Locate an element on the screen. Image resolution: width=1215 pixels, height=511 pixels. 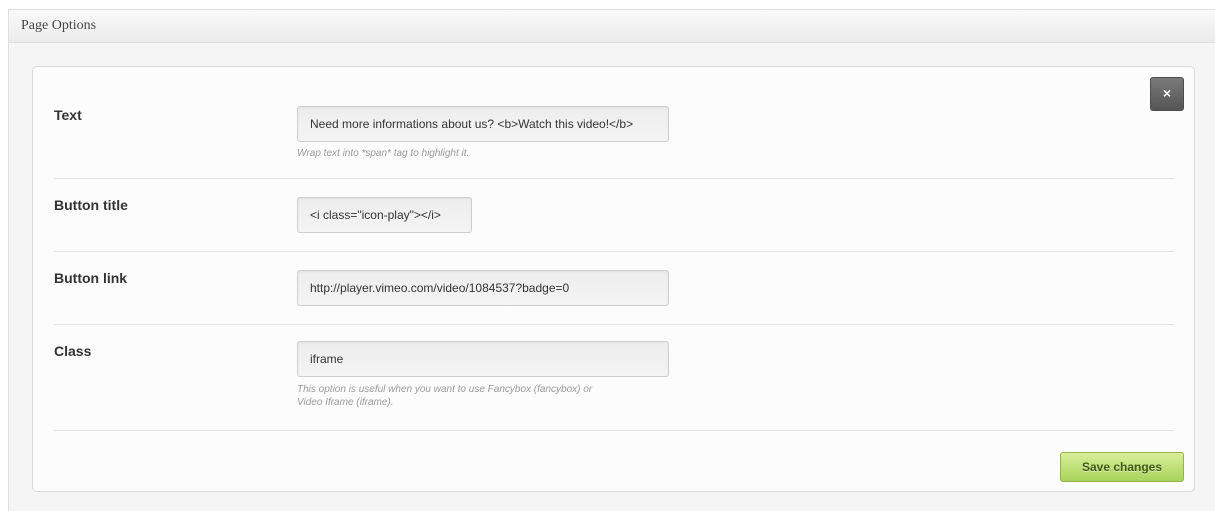
field-row-button-link: Button link is located at coordinates (614, 297).